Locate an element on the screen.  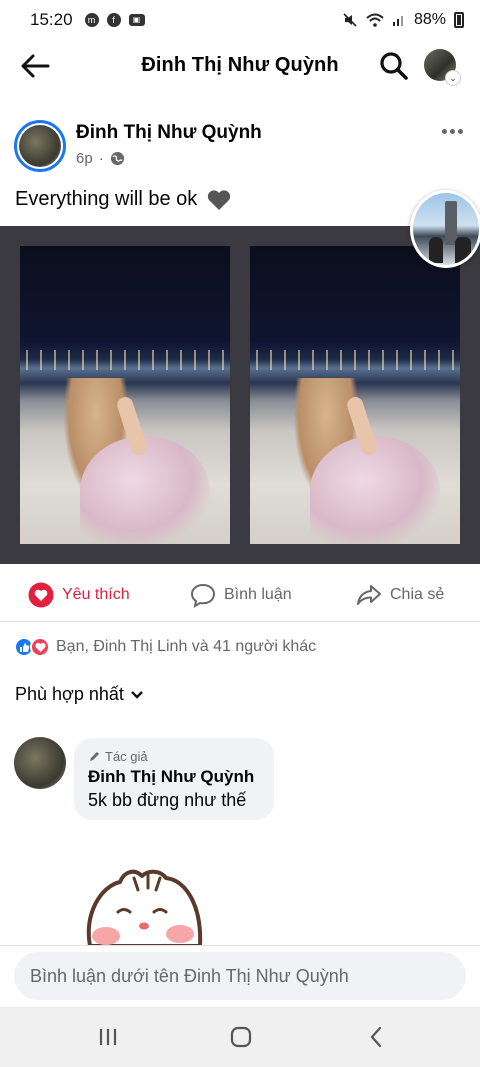
battery-percent: 88% is located at coordinates (429, 19).